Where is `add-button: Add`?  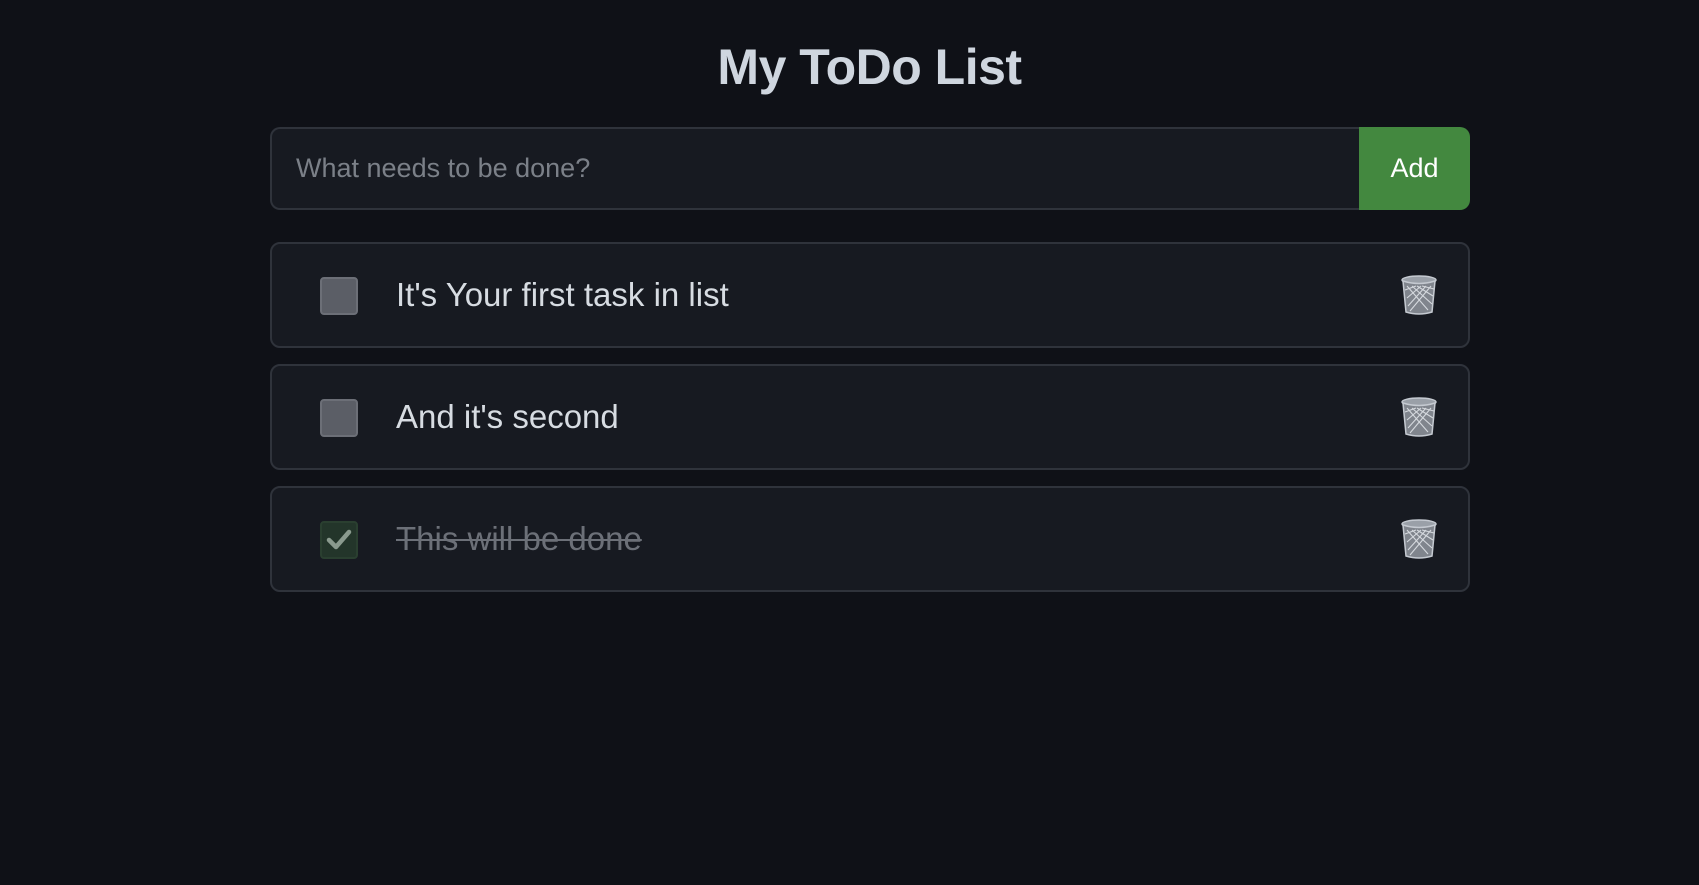
add-button: Add is located at coordinates (1414, 168).